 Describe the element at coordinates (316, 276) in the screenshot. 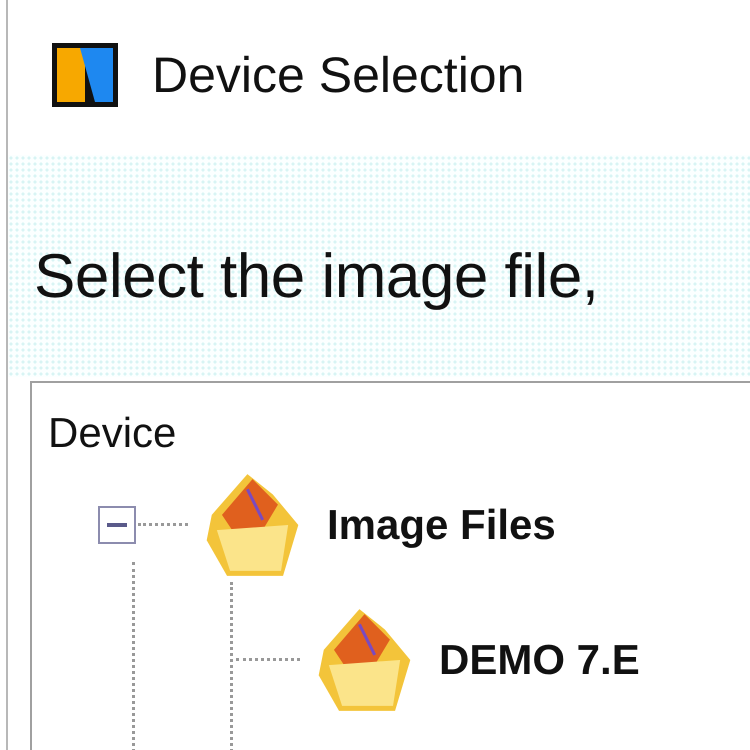

I see `instruction-text: Select the image file,` at that location.